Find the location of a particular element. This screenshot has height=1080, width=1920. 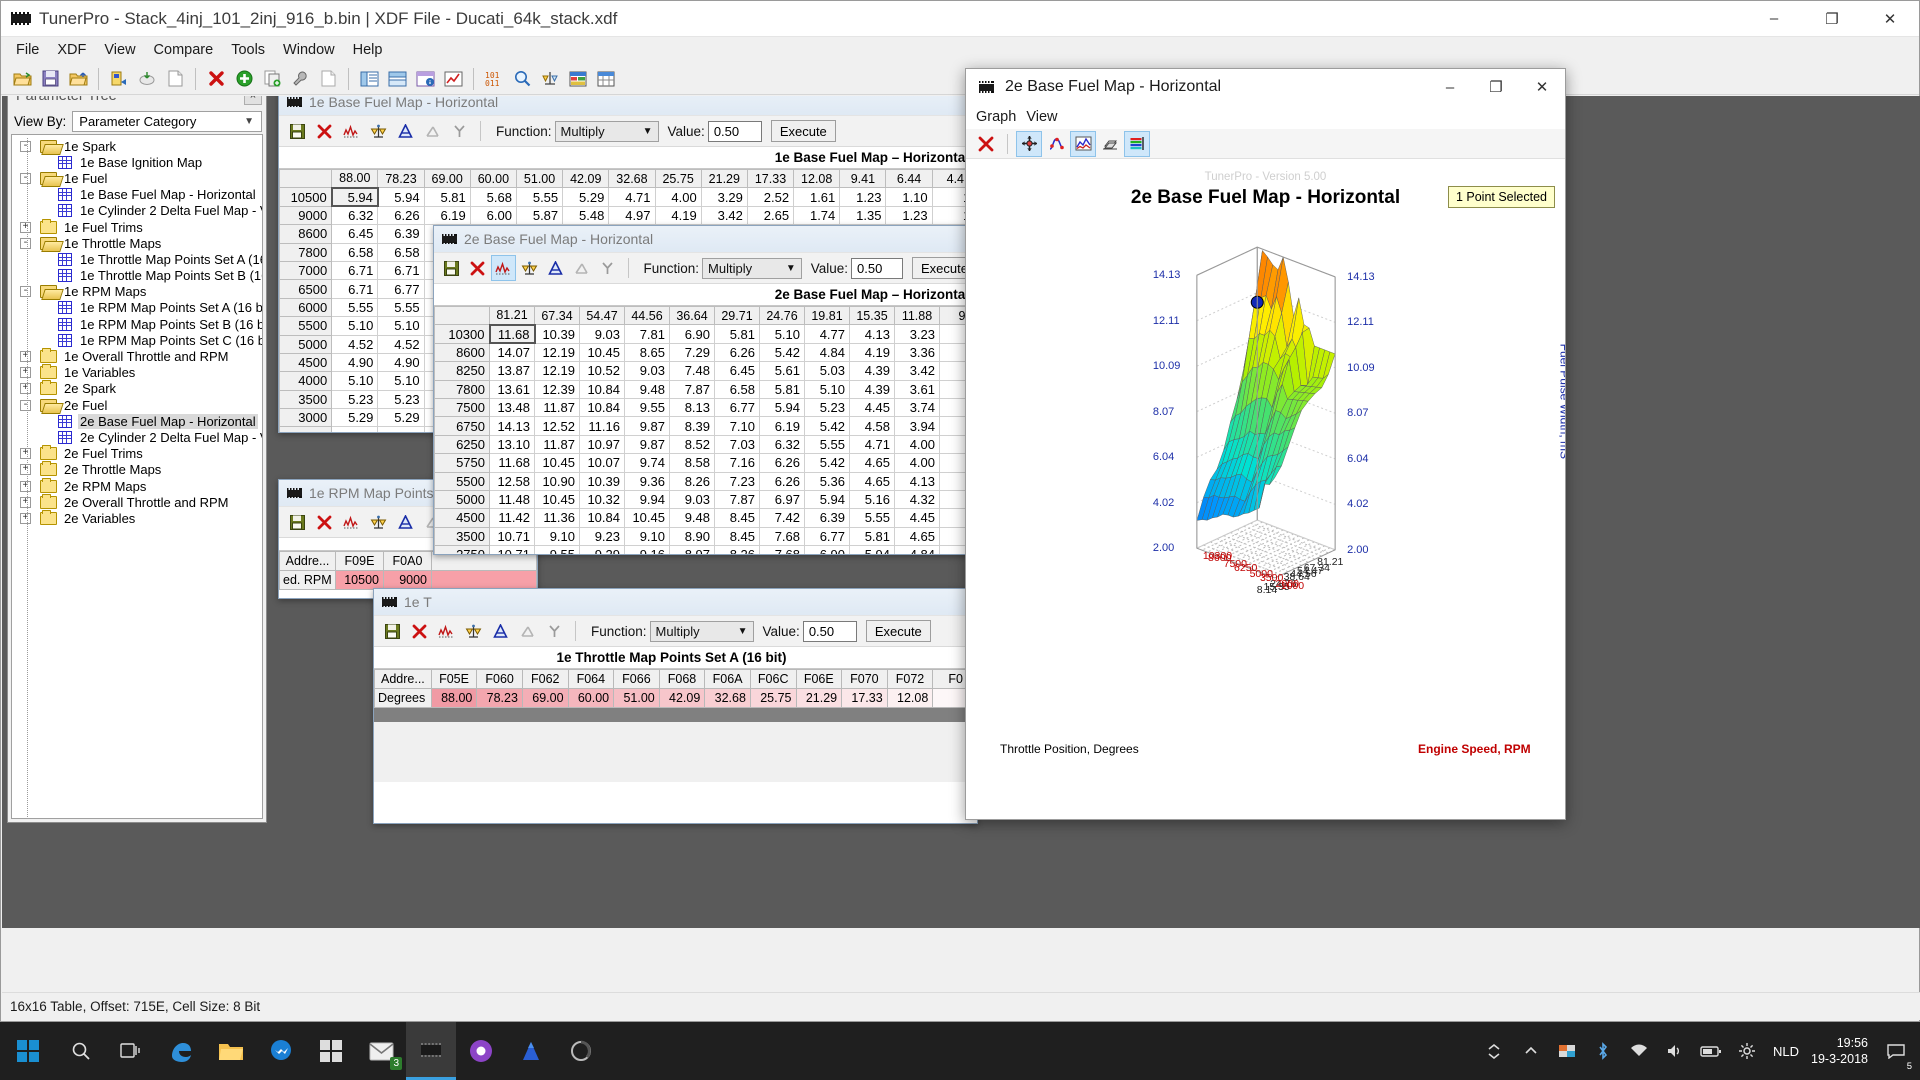

hidden-icons-icon is located at coordinates (1495, 1051).